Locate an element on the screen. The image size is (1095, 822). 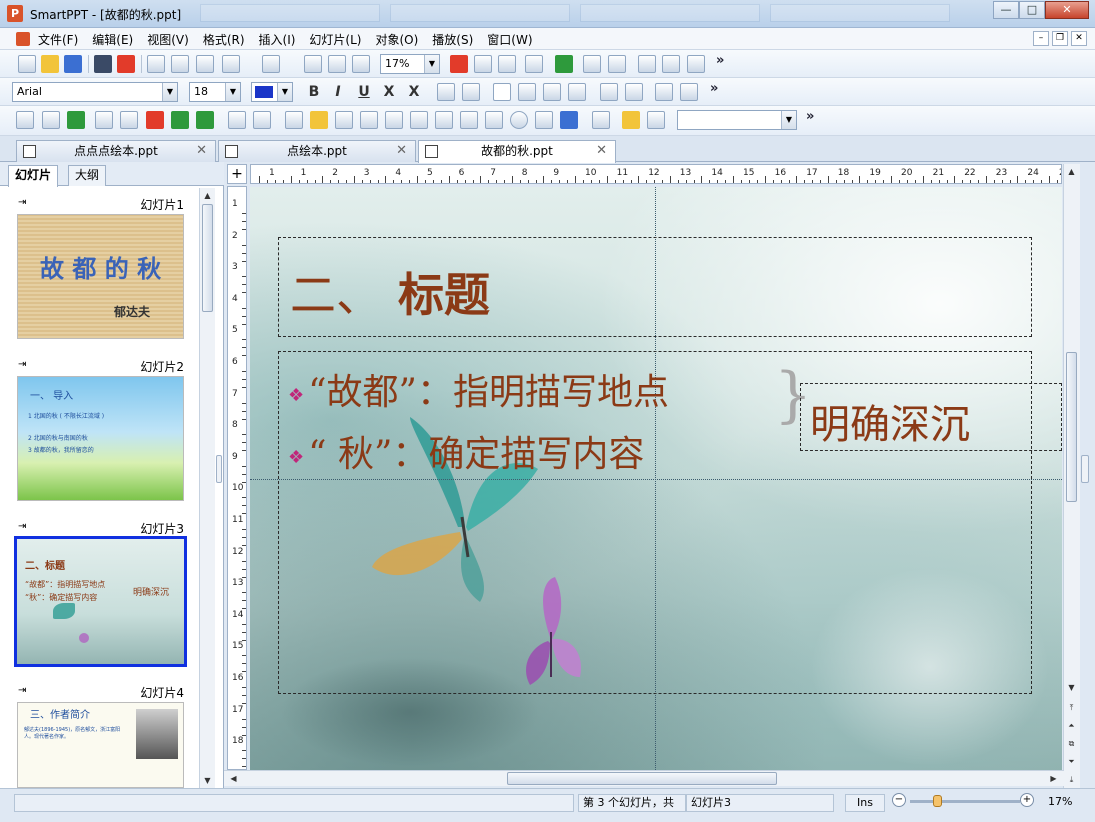
font-color-picker: ▼ is located at coordinates (272, 92).